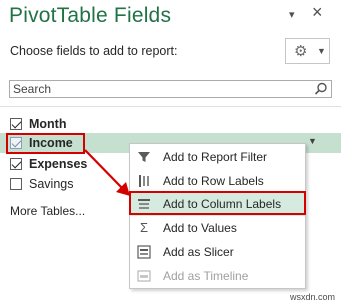 The height and width of the screenshot is (305, 341). I want to click on menu-item-add-to-values: Σ Add to Values, so click(217, 228).